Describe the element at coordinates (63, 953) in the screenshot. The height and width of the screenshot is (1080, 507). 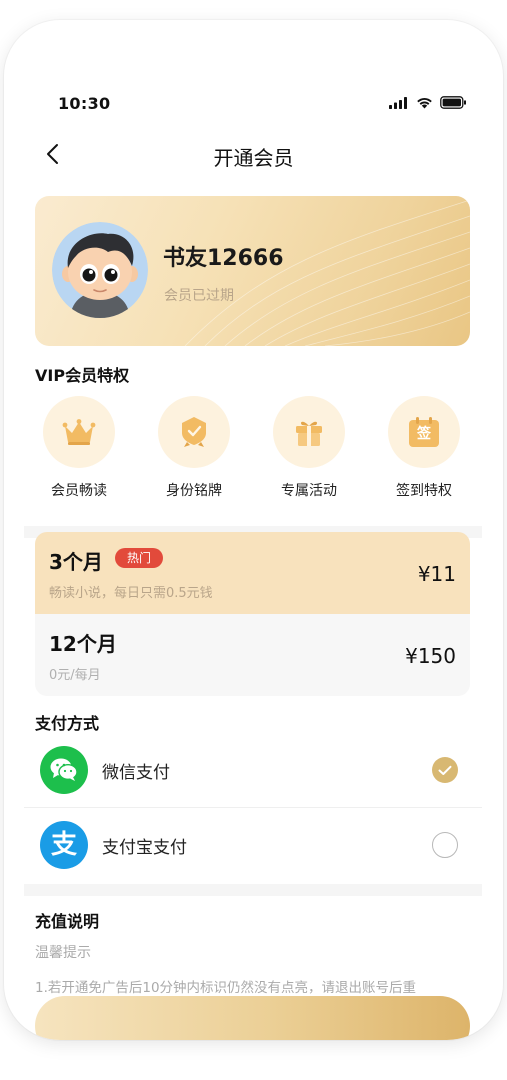
I see `tip-label: 温馨提示` at that location.